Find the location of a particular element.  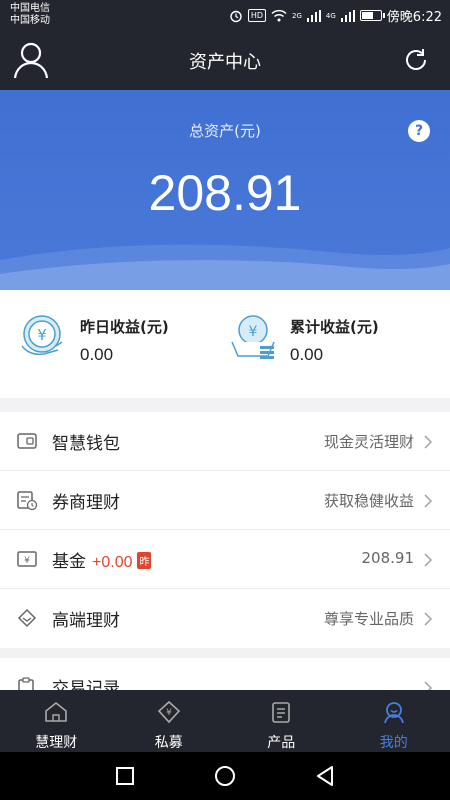

diamond-icon is located at coordinates (27, 618).